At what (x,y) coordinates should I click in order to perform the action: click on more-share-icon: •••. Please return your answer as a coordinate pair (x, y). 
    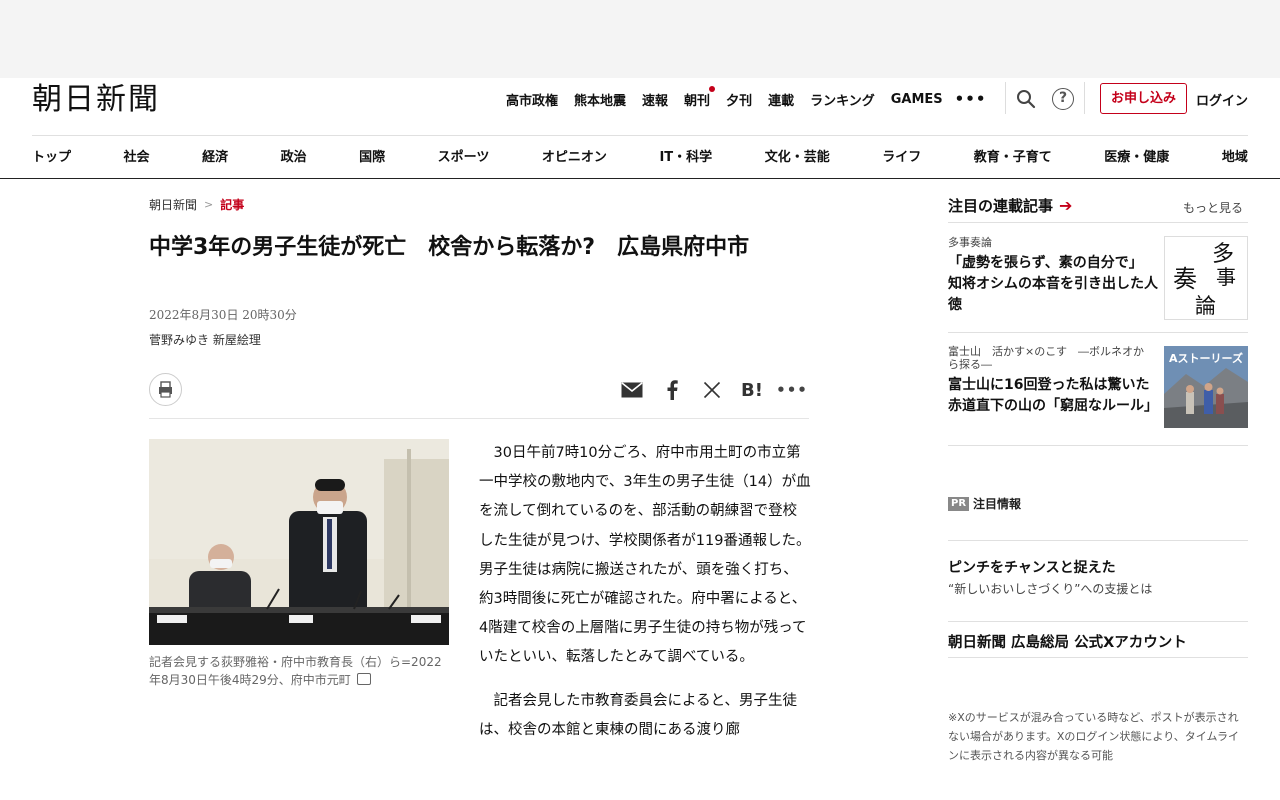
    Looking at the image, I should click on (791, 390).